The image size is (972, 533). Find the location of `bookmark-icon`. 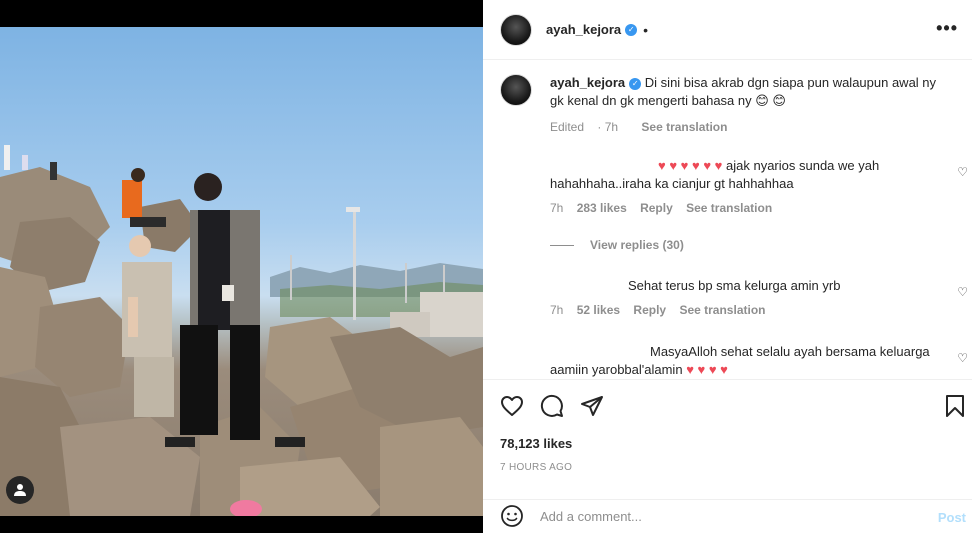

bookmark-icon is located at coordinates (955, 406).